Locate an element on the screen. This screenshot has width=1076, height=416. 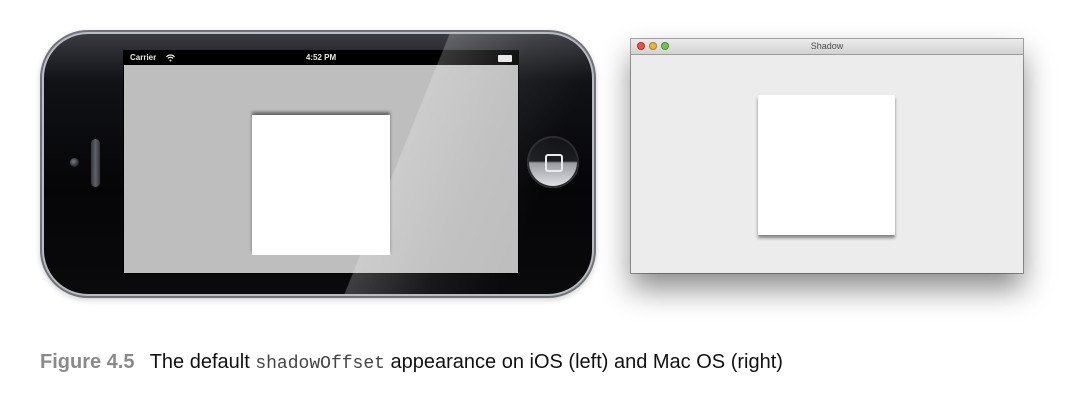
earpiece-speaker is located at coordinates (95, 163).